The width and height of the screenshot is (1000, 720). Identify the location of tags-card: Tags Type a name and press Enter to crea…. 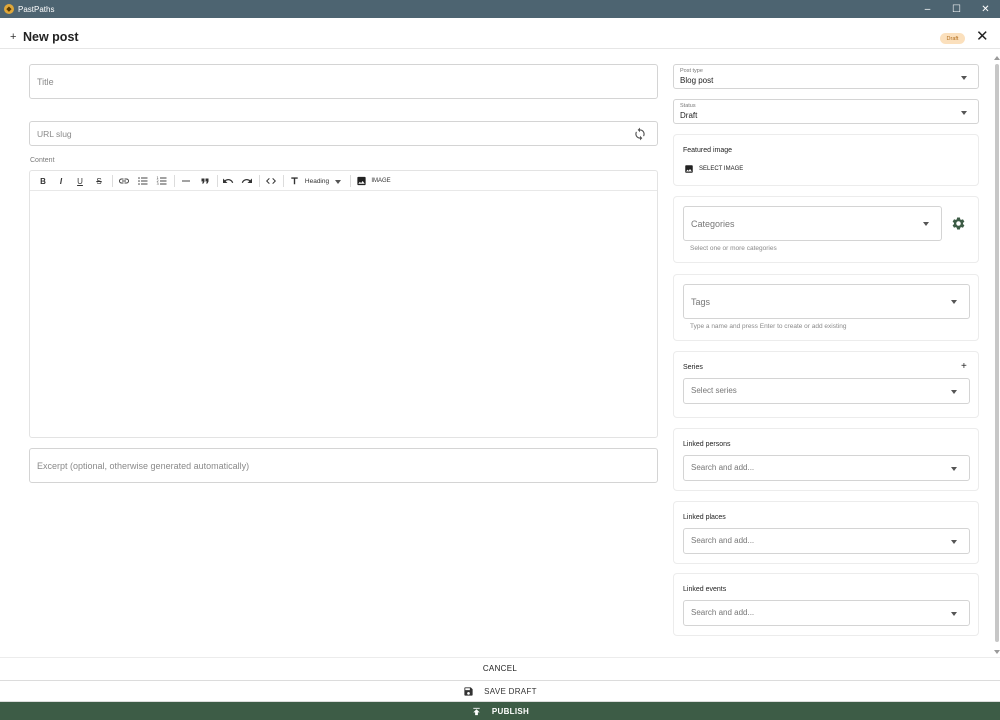
(826, 307).